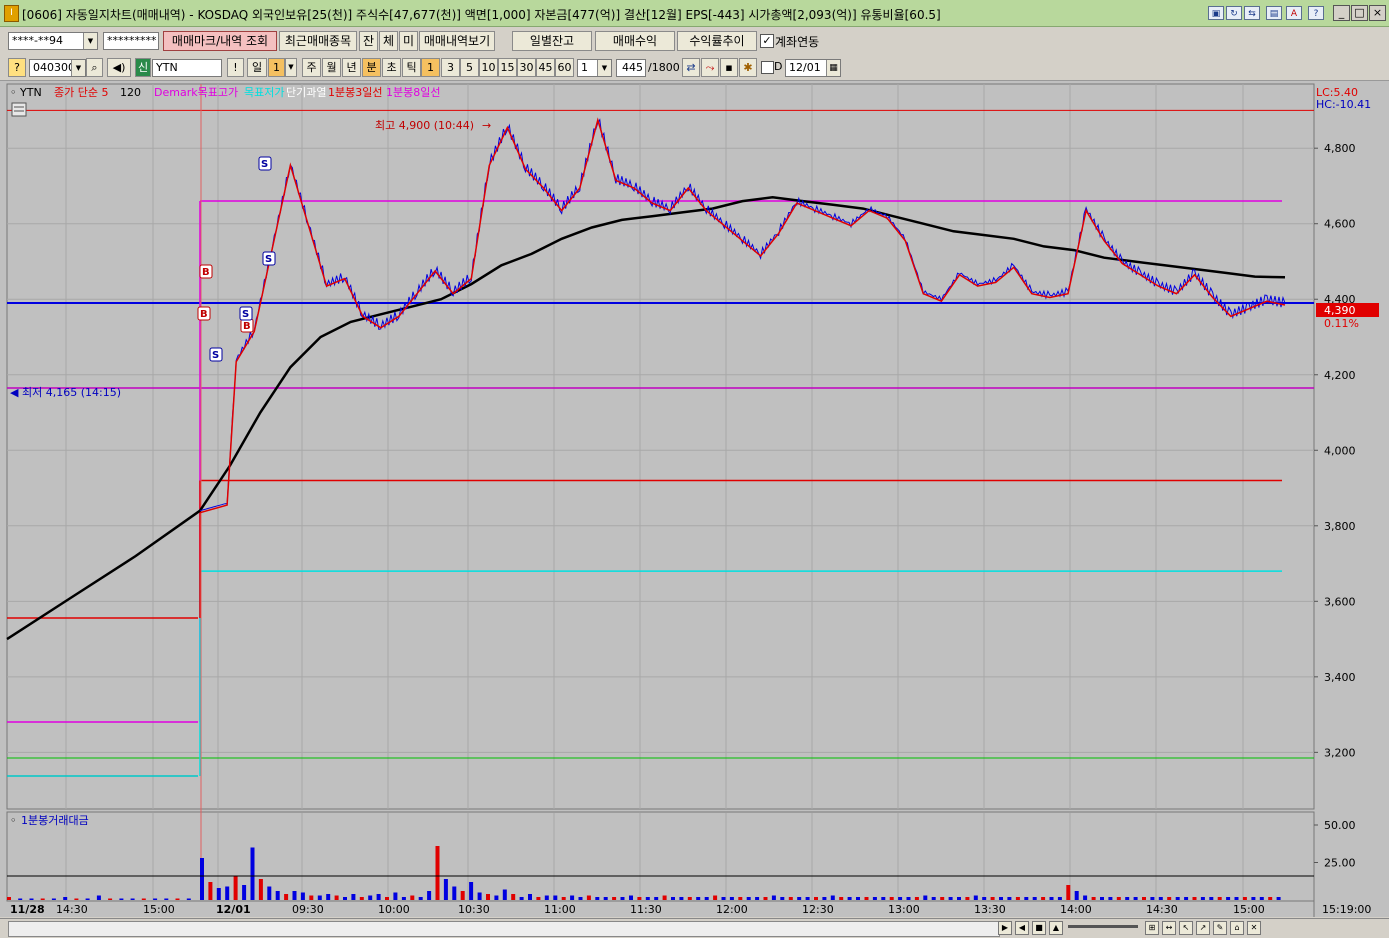 This screenshot has width=1389, height=938. Describe the element at coordinates (1274, 13) in the screenshot. I see `print-icon: ▤` at that location.